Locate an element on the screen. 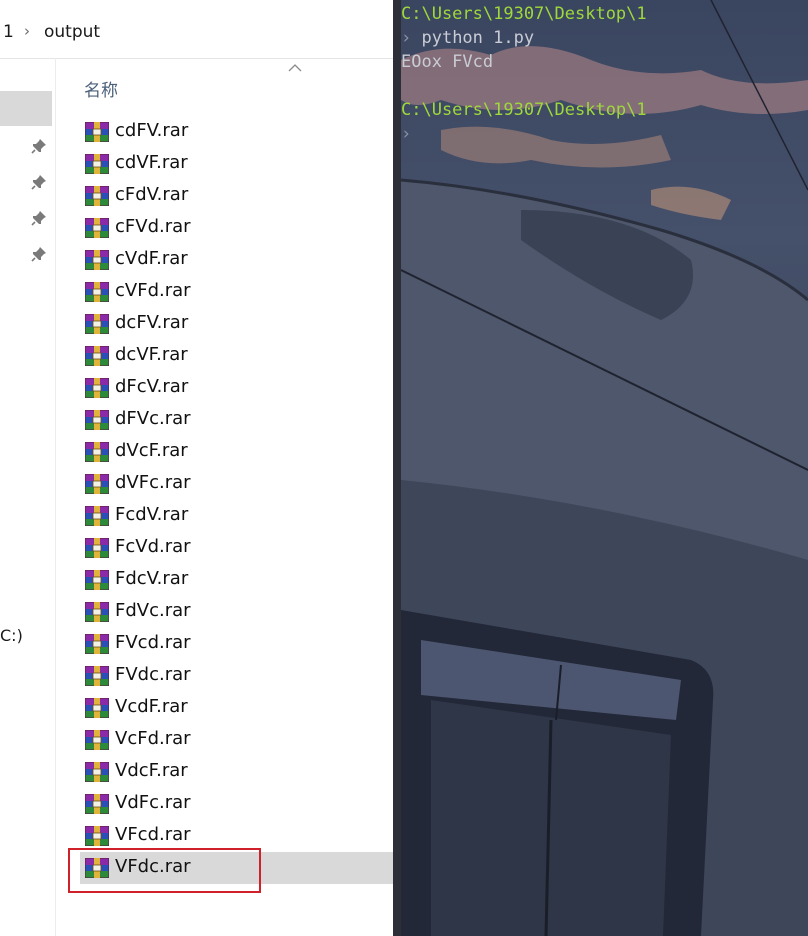 Image resolution: width=808 pixels, height=936 pixels. file-row: FcVd.rar is located at coordinates (236, 548).